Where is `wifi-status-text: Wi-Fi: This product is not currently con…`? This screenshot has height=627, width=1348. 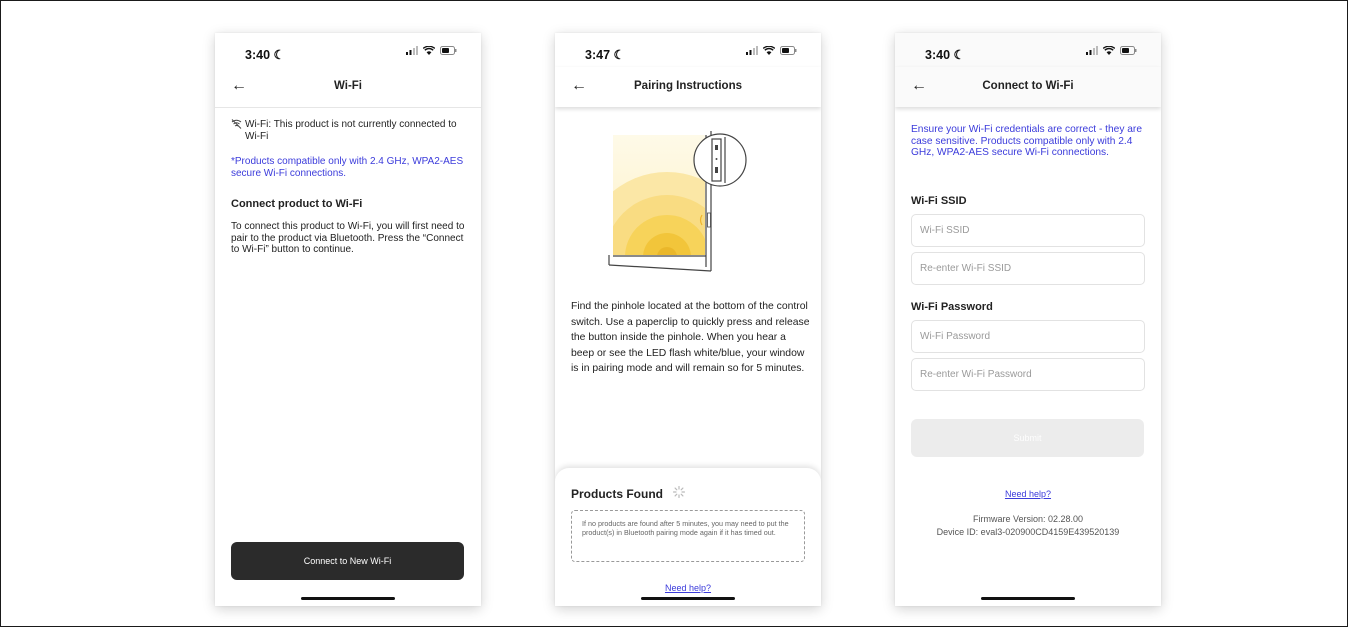 wifi-status-text: Wi-Fi: This product is not currently con… is located at coordinates (351, 130).